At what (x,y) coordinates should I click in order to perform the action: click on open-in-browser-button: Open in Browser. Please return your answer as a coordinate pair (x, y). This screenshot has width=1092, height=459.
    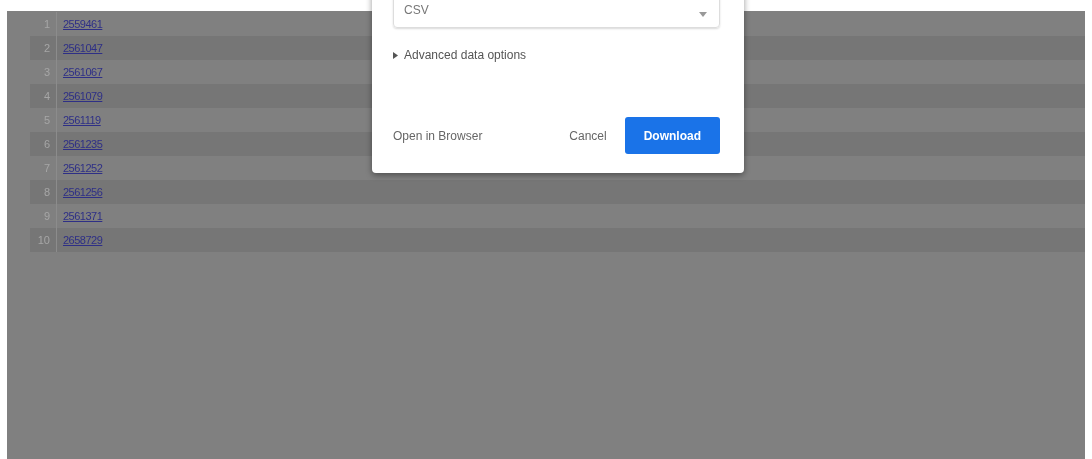
    Looking at the image, I should click on (438, 135).